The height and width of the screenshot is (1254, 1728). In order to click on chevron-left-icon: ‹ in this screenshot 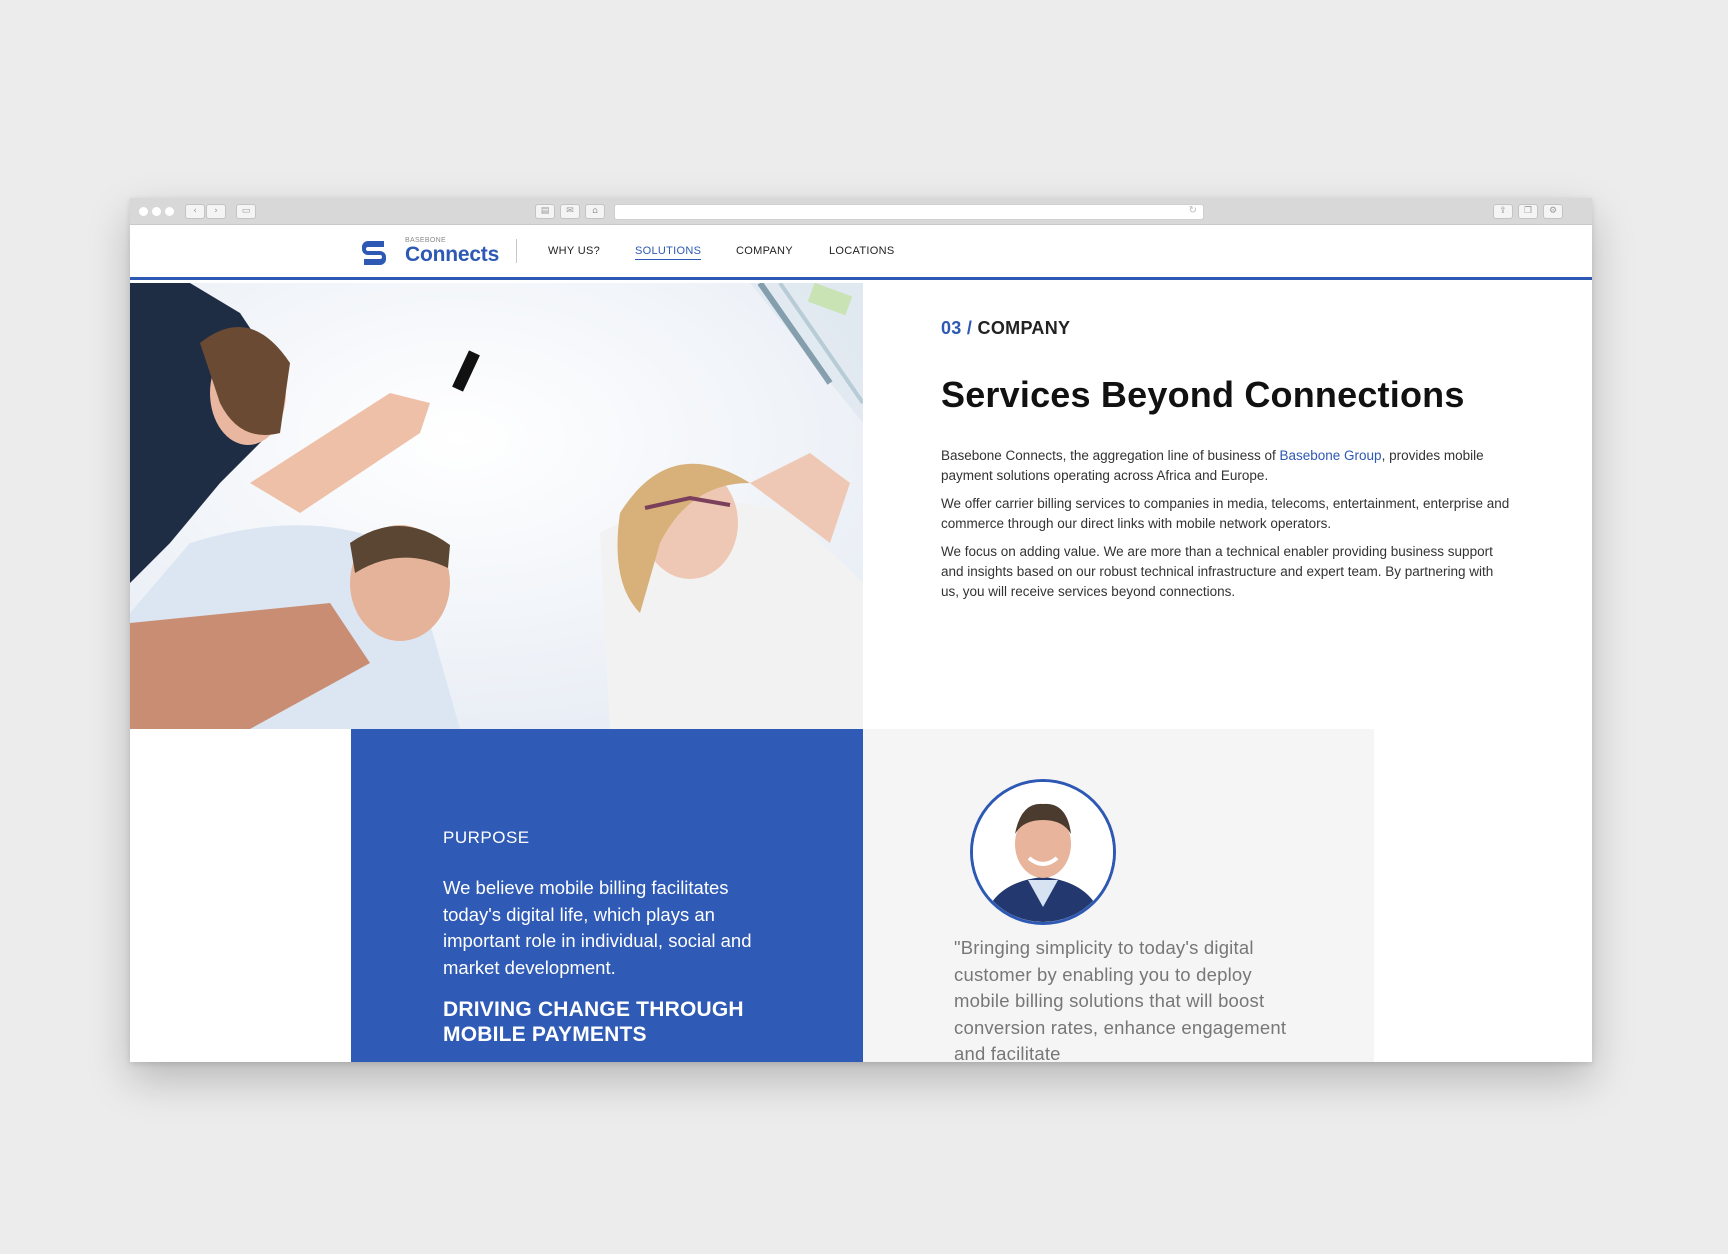, I will do `click(195, 211)`.